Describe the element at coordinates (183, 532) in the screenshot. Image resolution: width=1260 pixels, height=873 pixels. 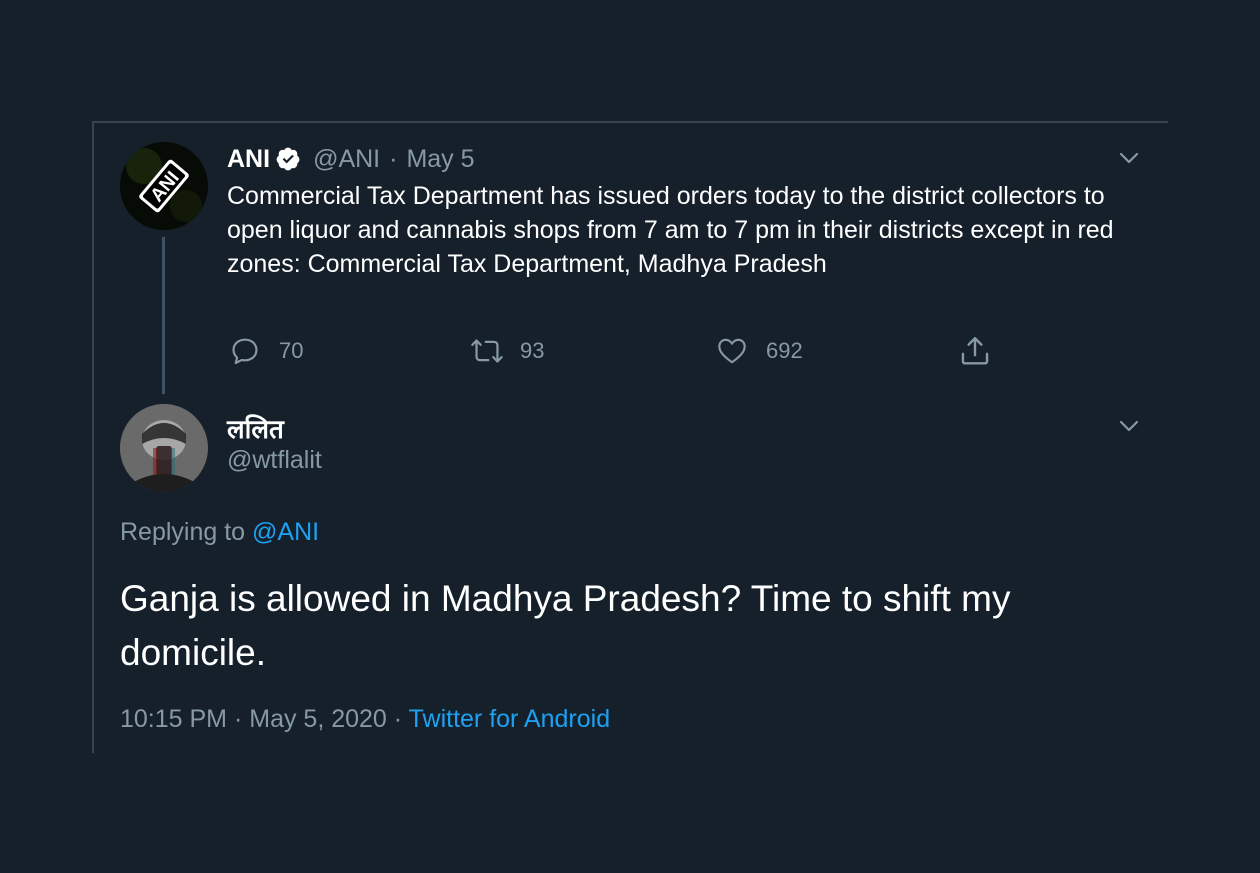
I see `replying-to-label: Replying to` at that location.